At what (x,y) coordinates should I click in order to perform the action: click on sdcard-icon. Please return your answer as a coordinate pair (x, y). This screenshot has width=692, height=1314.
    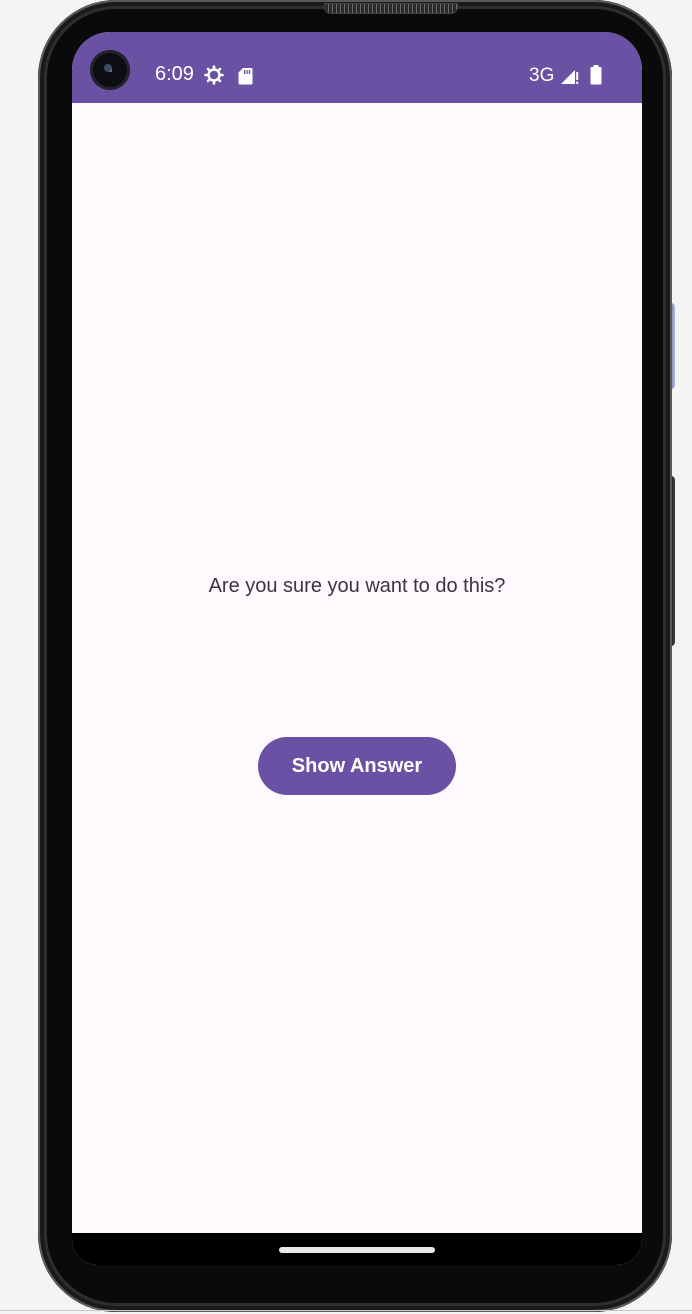
    Looking at the image, I should click on (245, 76).